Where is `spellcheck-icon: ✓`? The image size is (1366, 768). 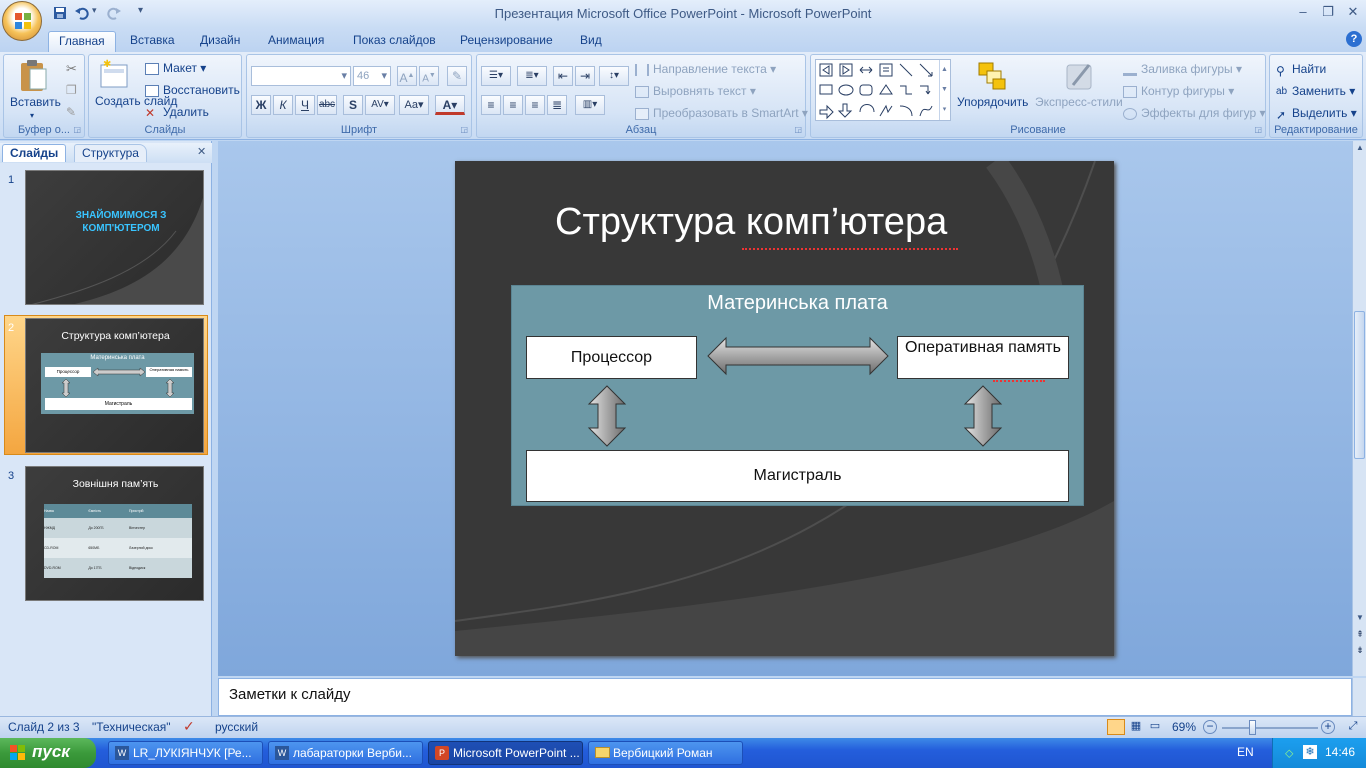 spellcheck-icon: ✓ is located at coordinates (189, 726).